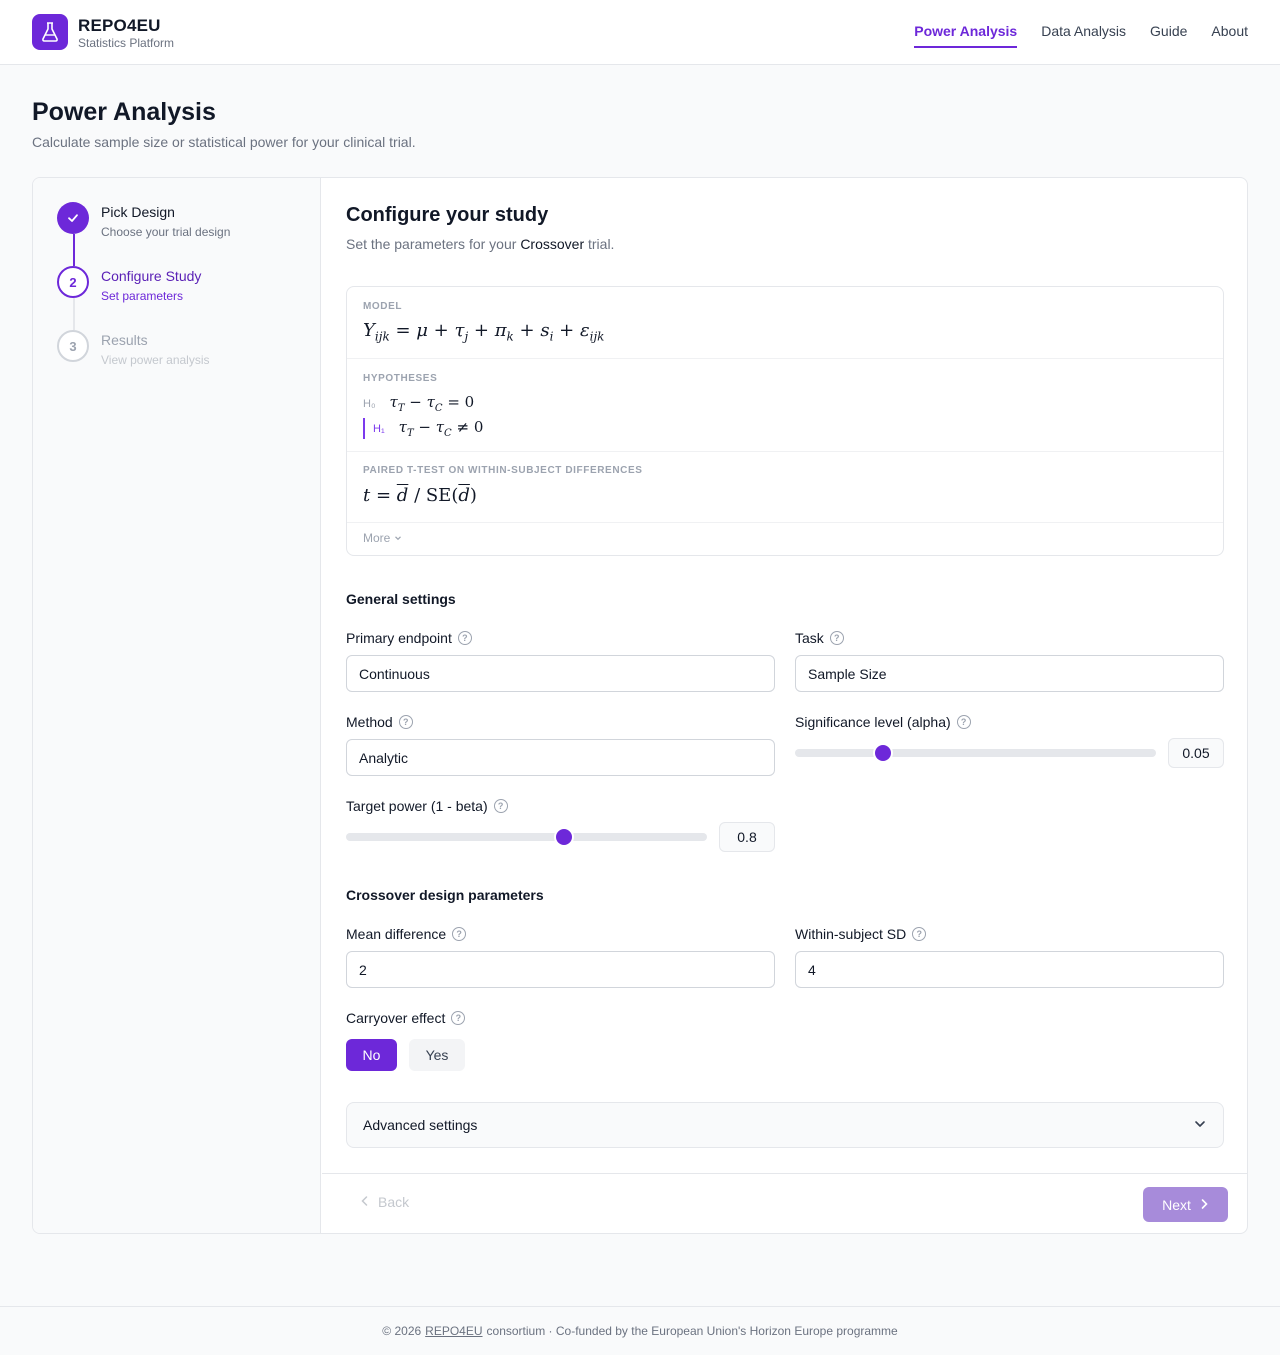 Image resolution: width=1280 pixels, height=1355 pixels. I want to click on h1-tag: H₁, so click(379, 428).